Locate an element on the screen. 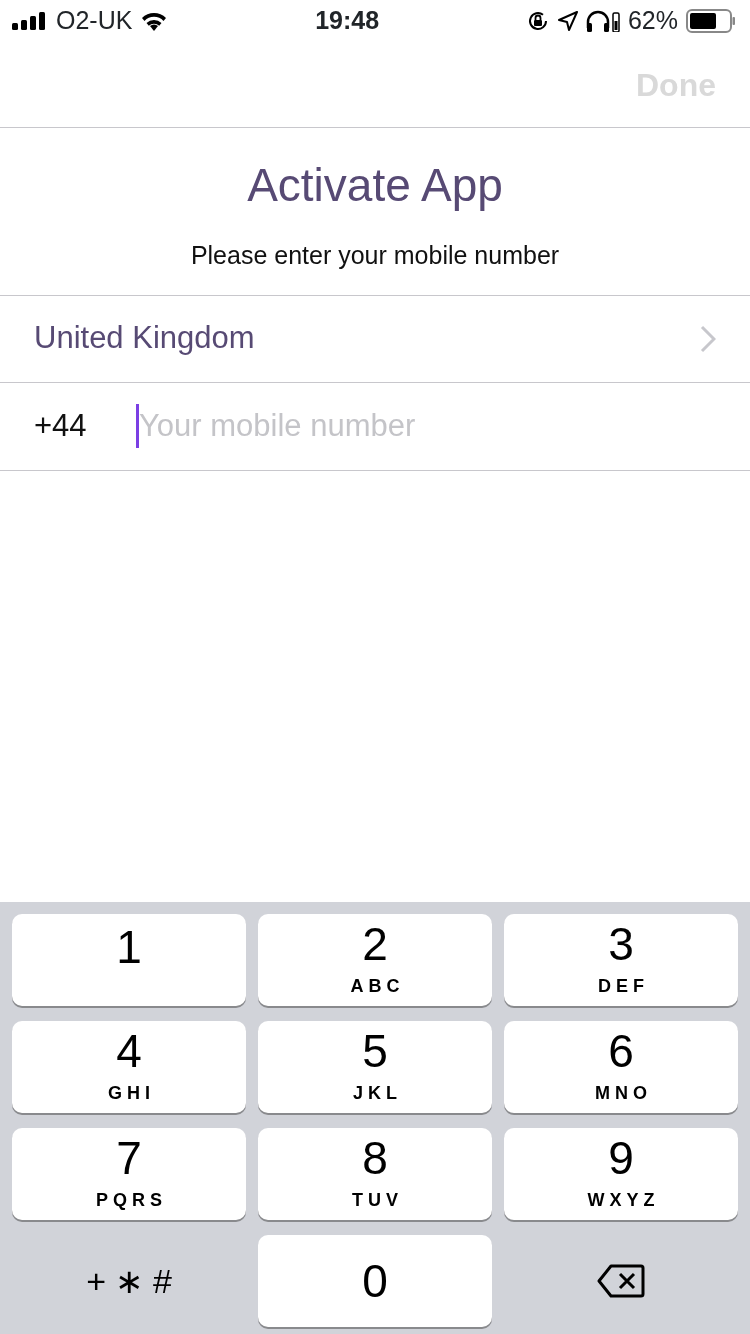  country-name: United Kingdom is located at coordinates (144, 338).